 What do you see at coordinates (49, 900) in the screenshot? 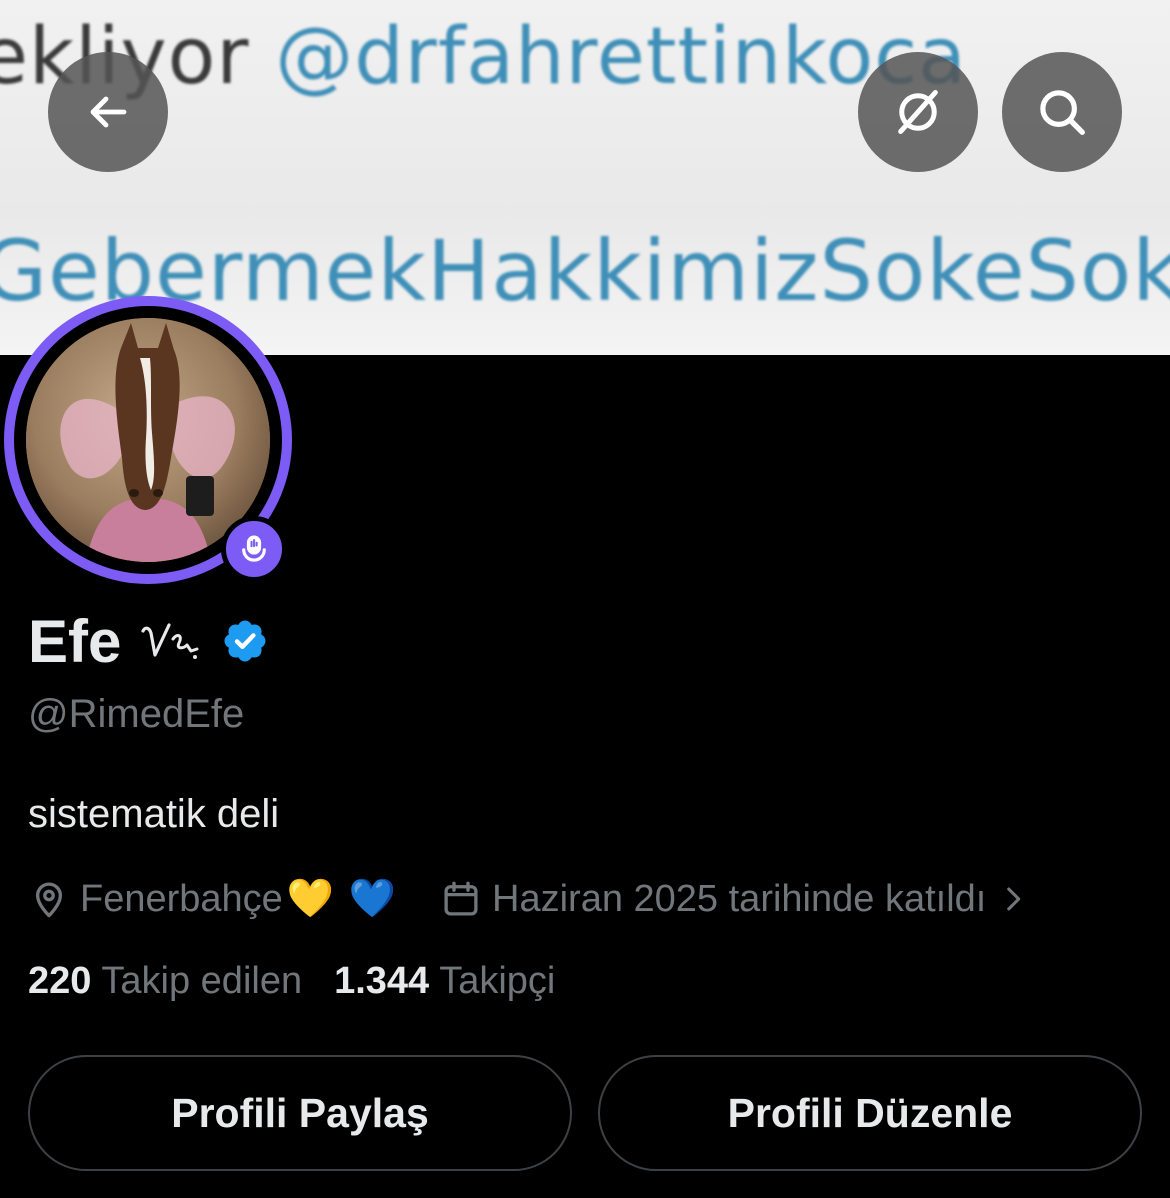
I see `location-pin-icon` at bounding box center [49, 900].